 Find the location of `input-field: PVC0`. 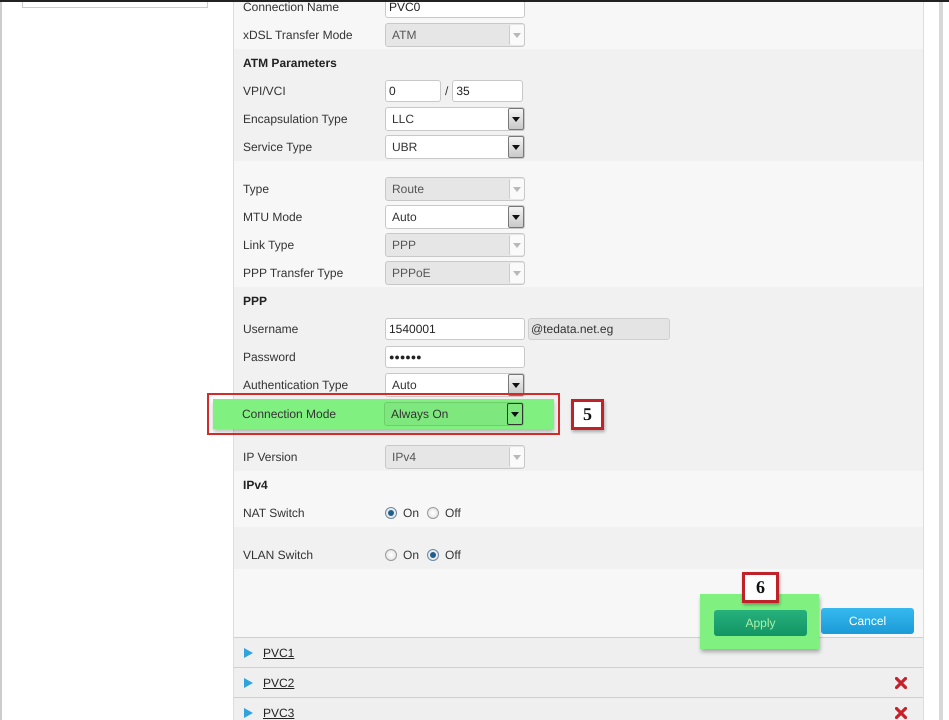

input-field: PVC0 is located at coordinates (455, 10).